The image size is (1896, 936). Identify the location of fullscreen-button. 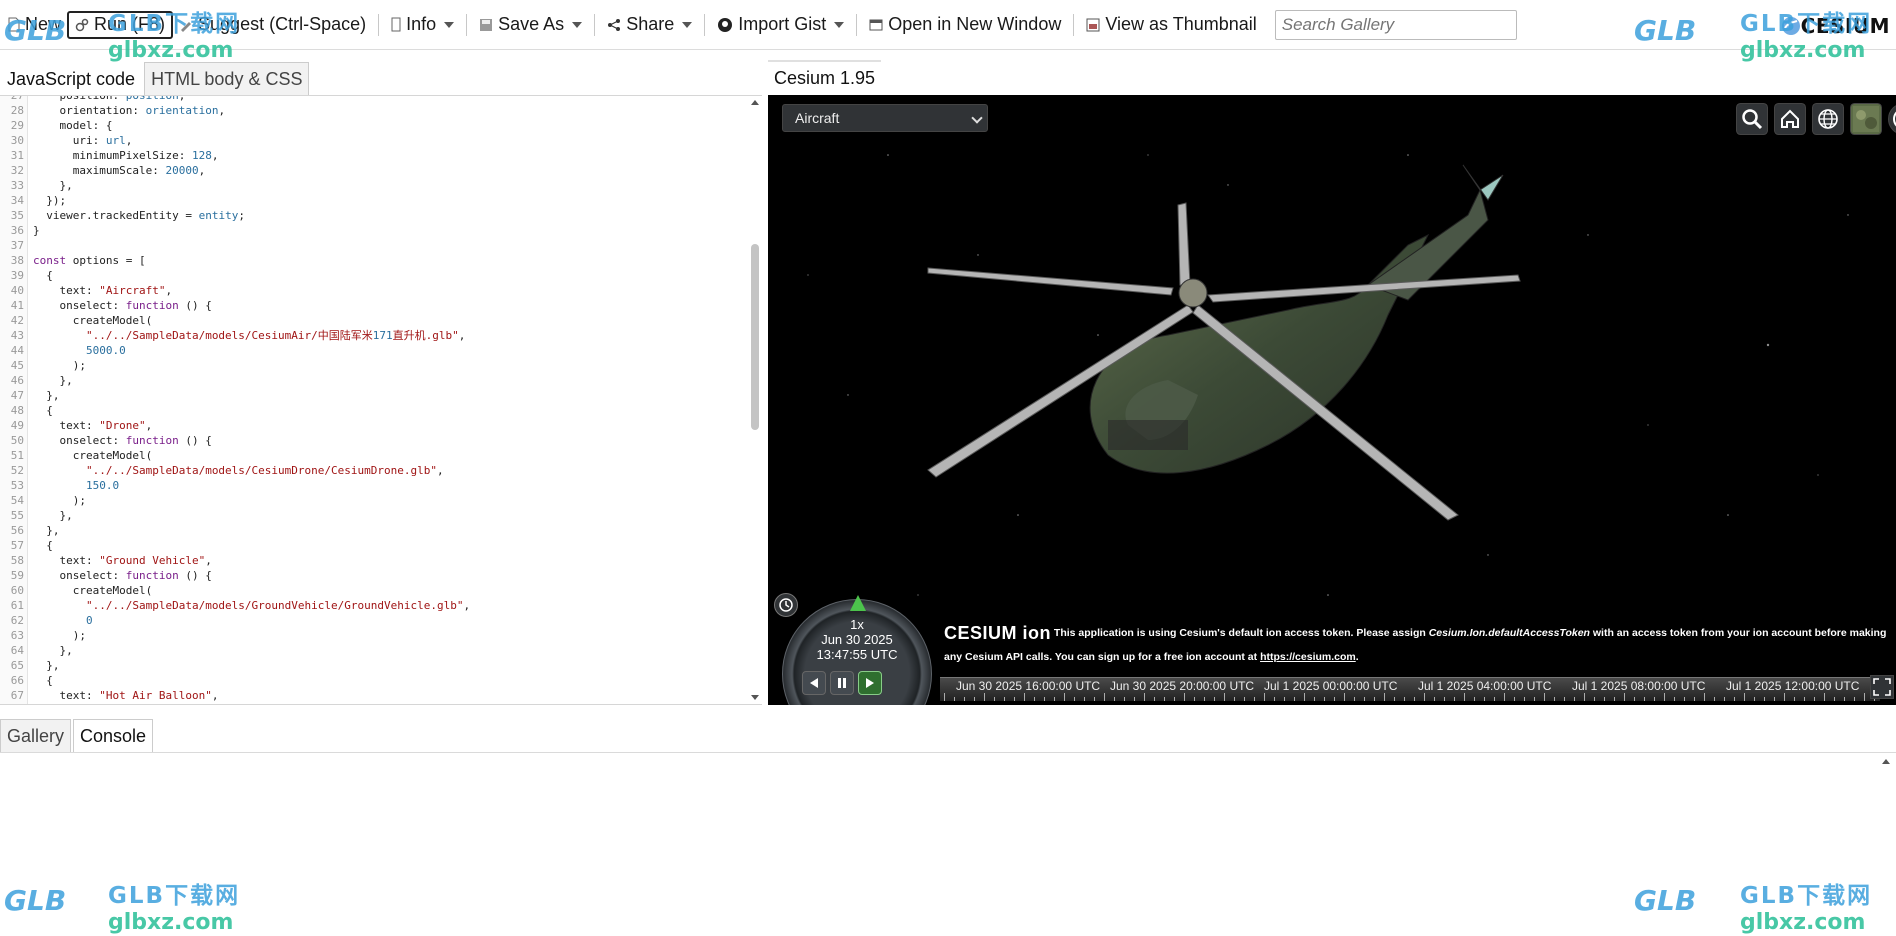
(1882, 687).